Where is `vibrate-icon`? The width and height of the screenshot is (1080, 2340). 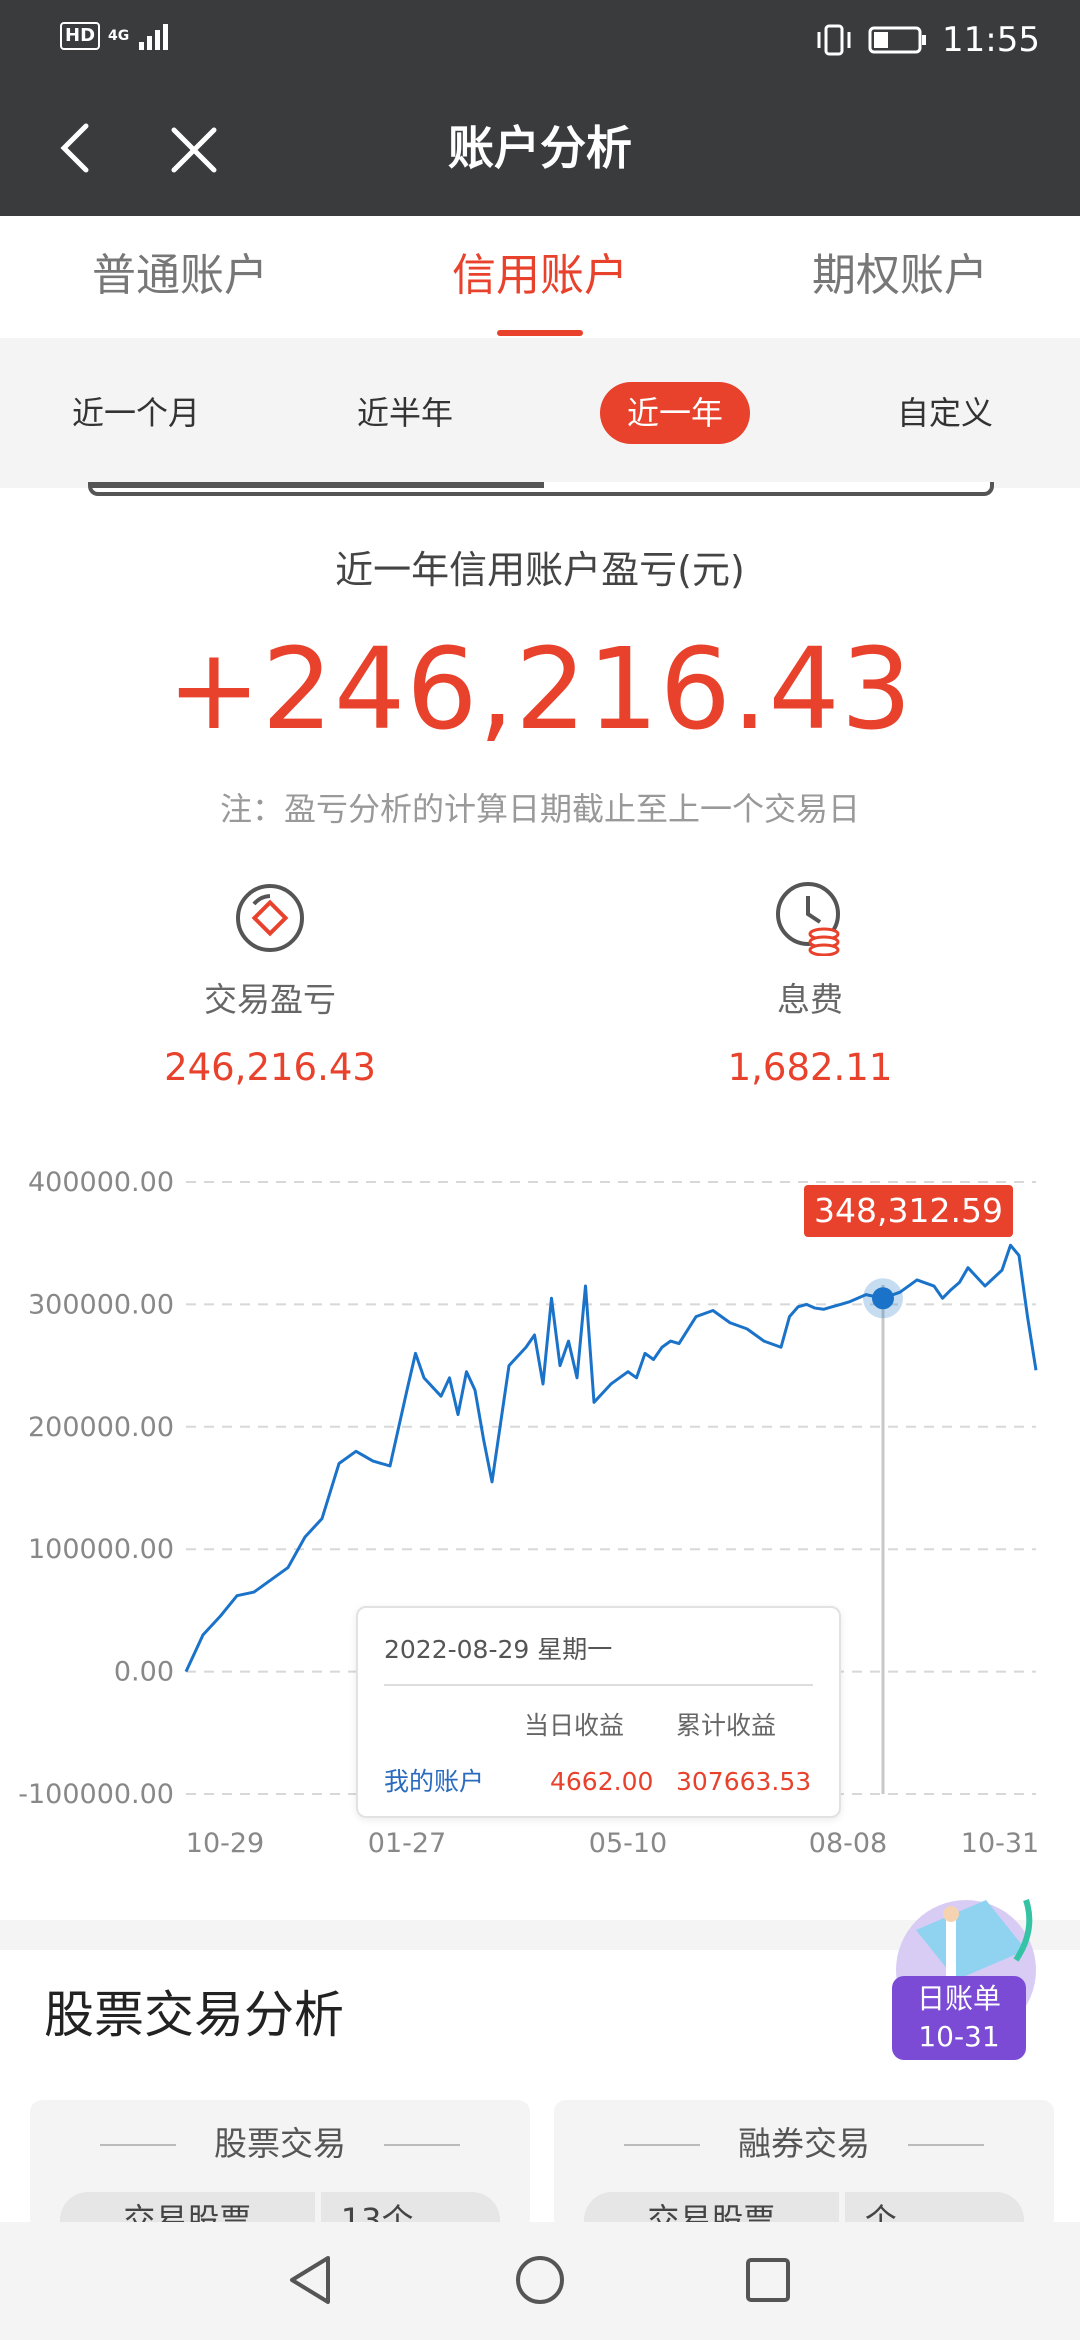
vibrate-icon is located at coordinates (834, 40).